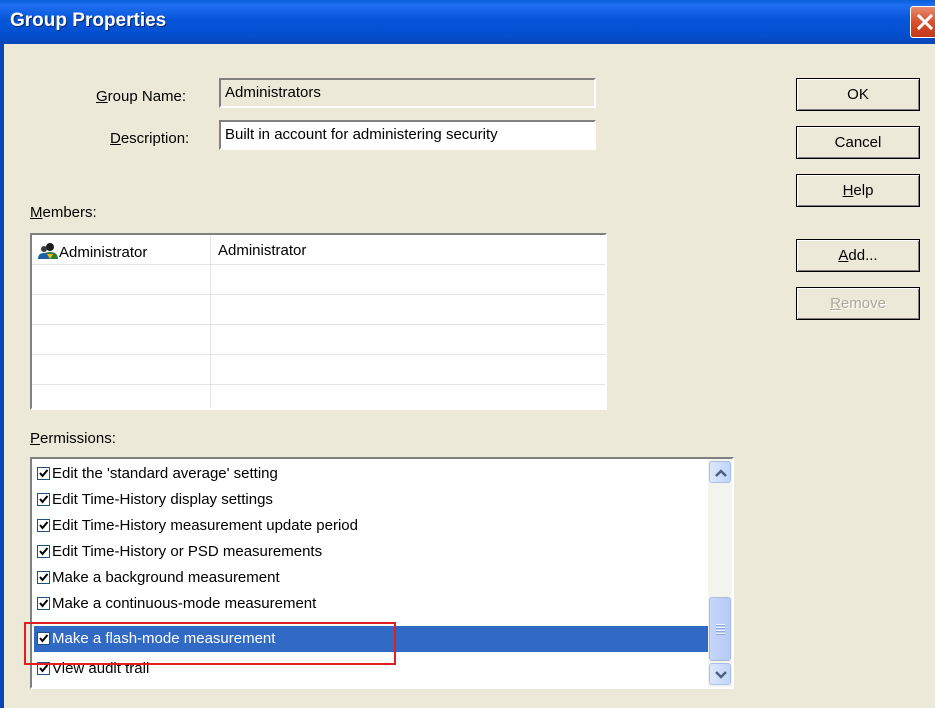 Image resolution: width=935 pixels, height=708 pixels. Describe the element at coordinates (372, 500) in the screenshot. I see `permission-item: Edit Time-History display settings` at that location.